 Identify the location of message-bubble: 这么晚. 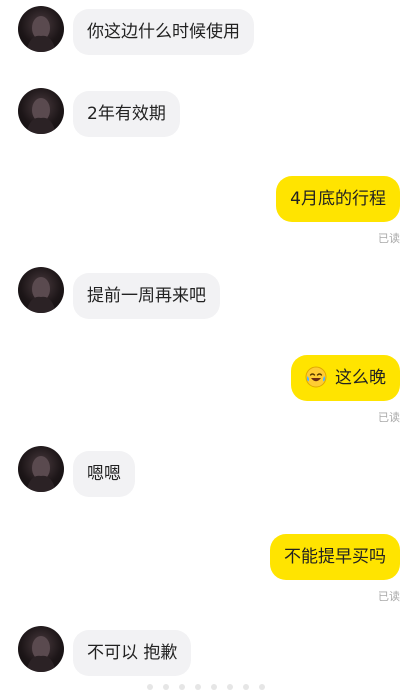
(345, 378).